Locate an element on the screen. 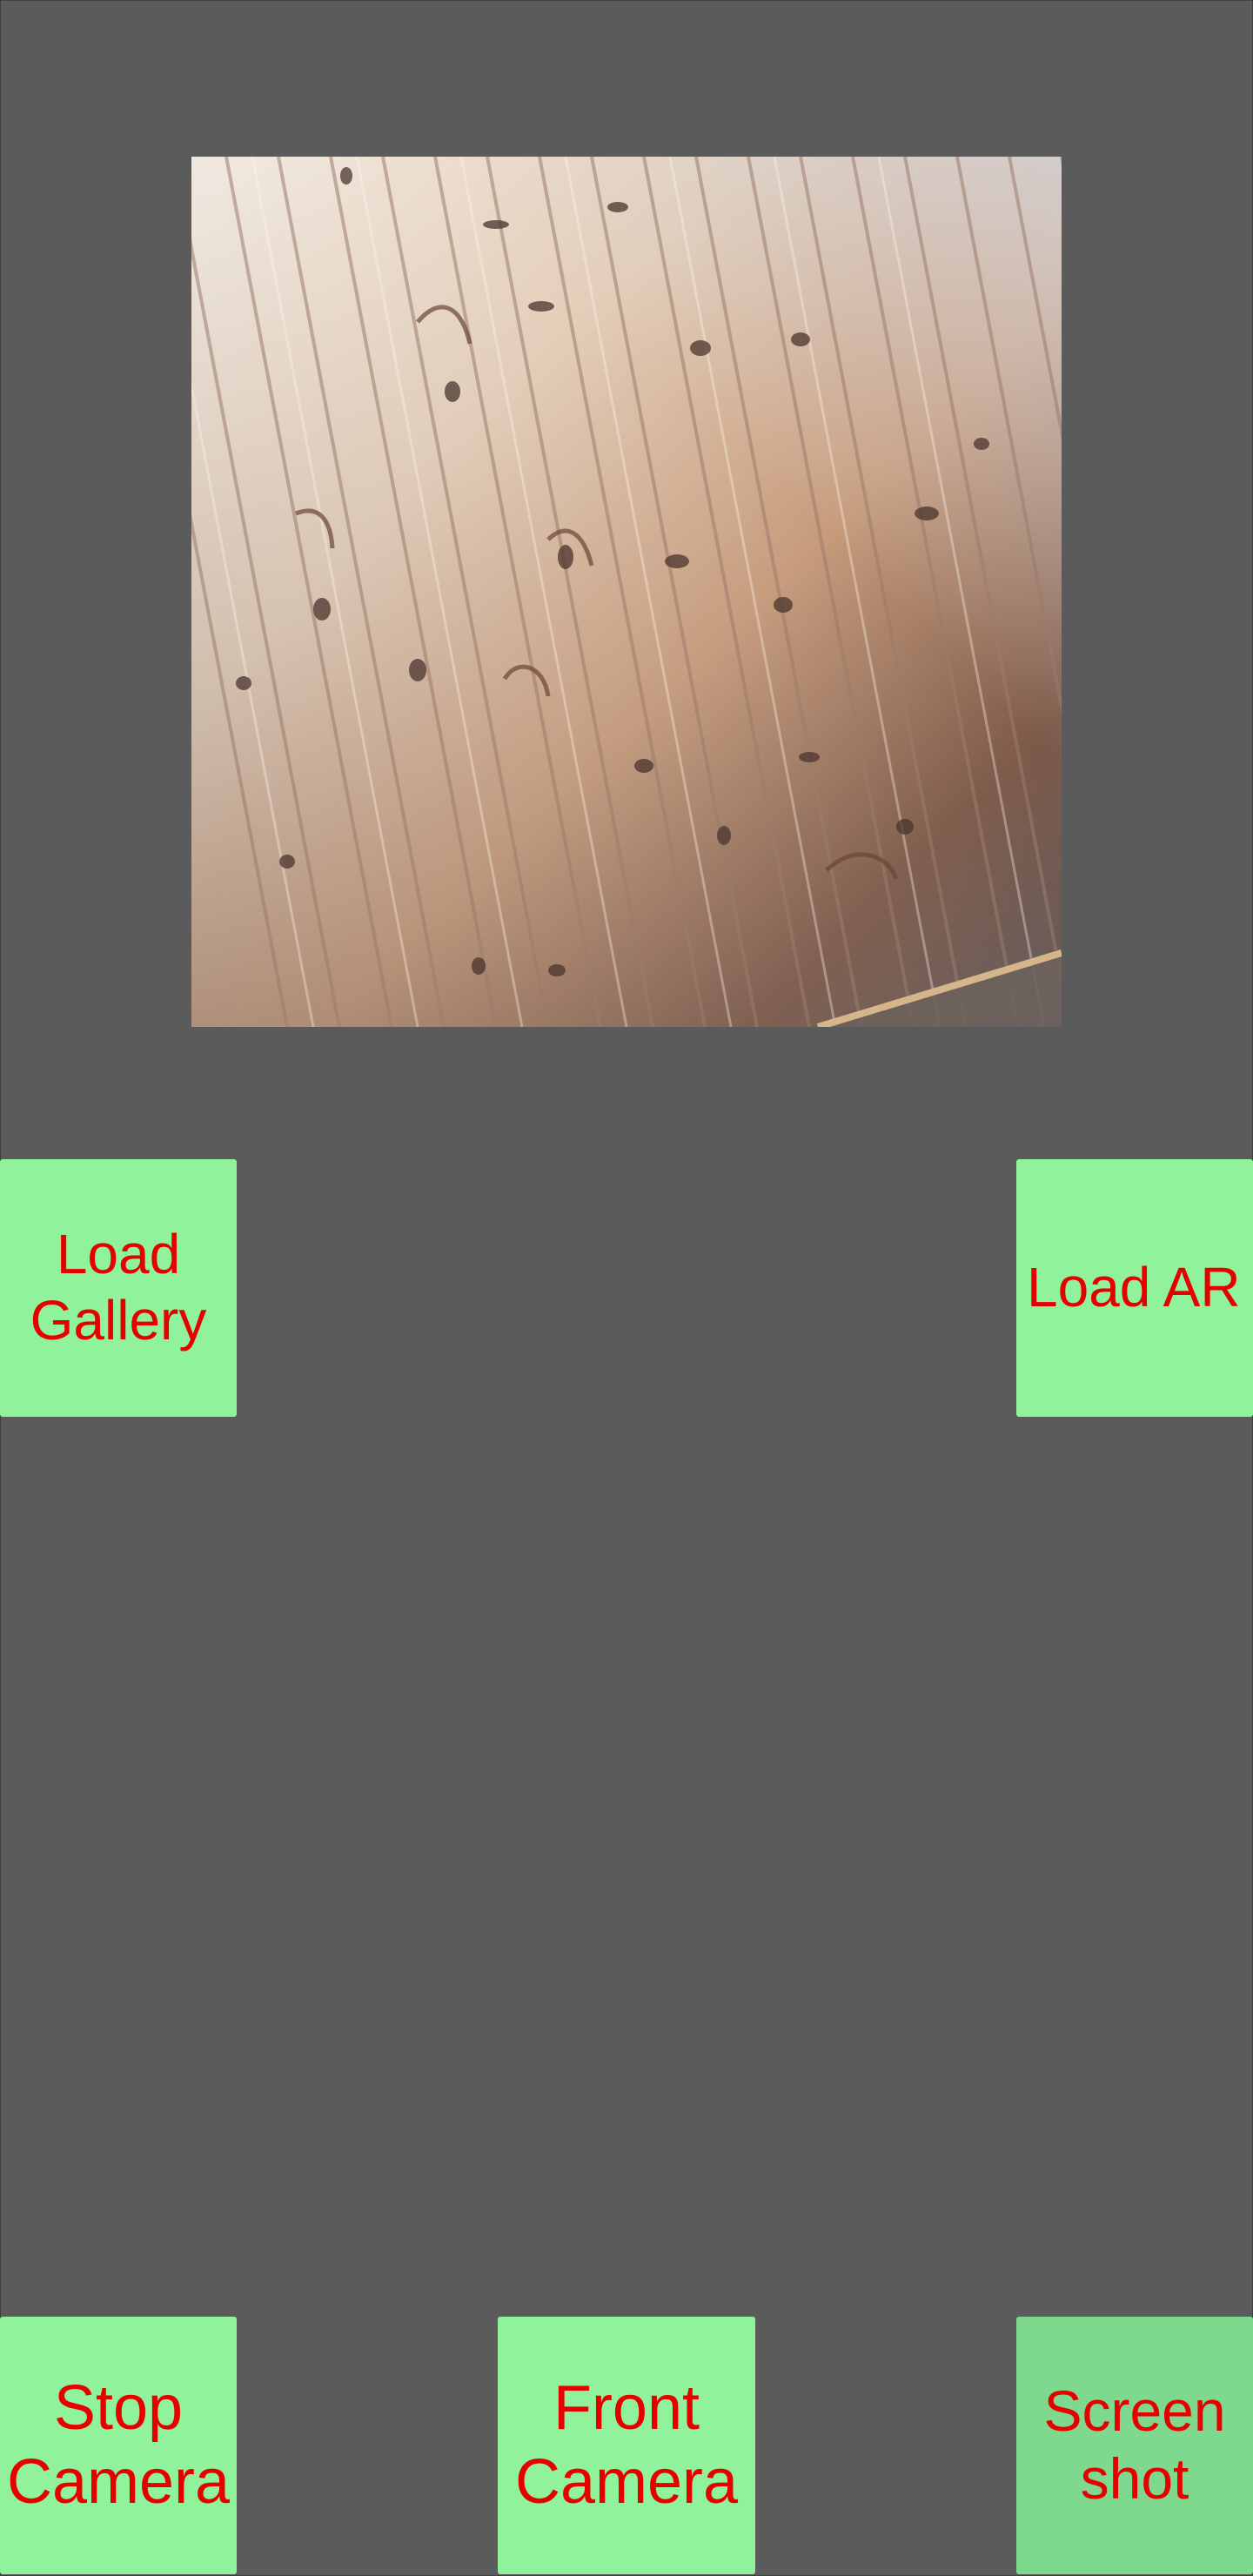  stop-camera-button: Stop Camera is located at coordinates (118, 2445).